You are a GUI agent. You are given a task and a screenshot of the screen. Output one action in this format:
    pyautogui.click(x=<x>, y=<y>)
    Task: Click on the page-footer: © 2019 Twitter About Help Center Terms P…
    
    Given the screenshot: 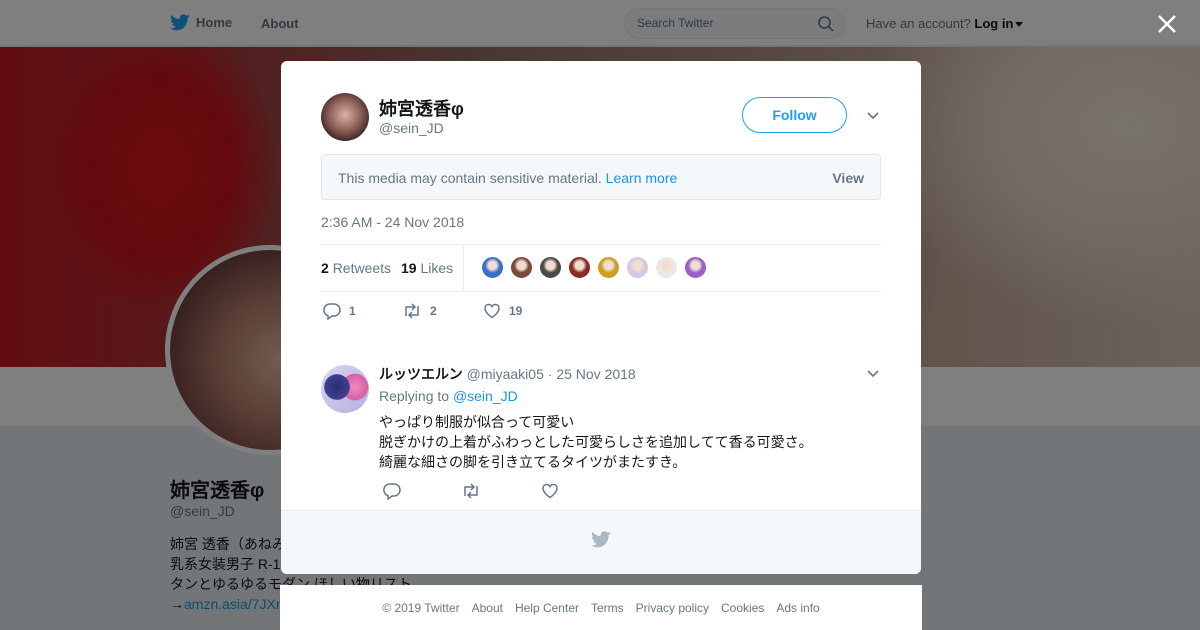 What is the action you would take?
    pyautogui.click(x=601, y=607)
    